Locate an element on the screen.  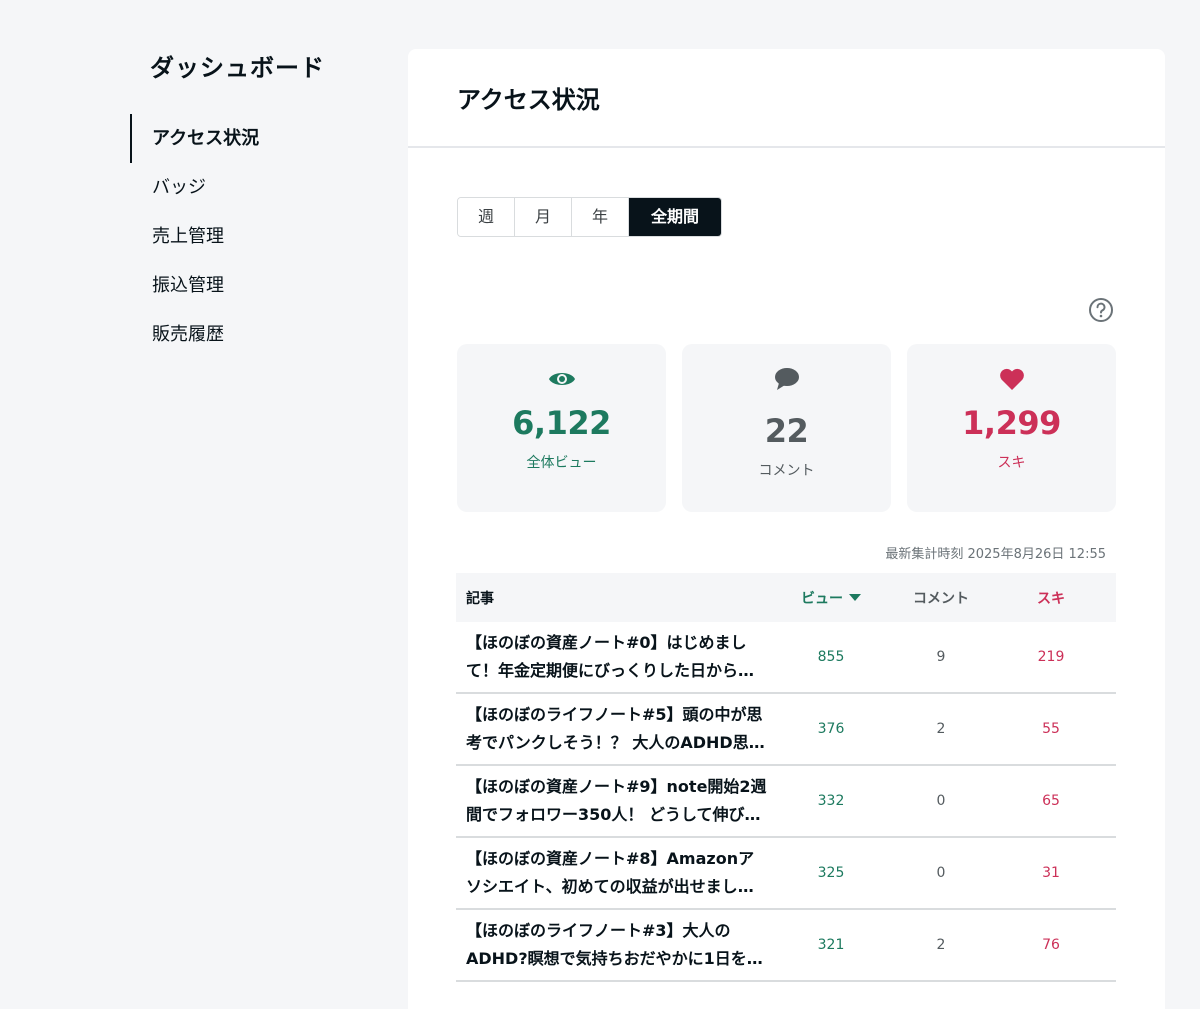
article-likes: 65 is located at coordinates (1051, 801).